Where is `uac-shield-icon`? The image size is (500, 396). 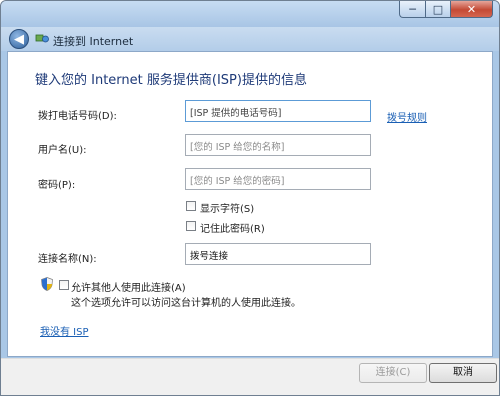 uac-shield-icon is located at coordinates (47, 284).